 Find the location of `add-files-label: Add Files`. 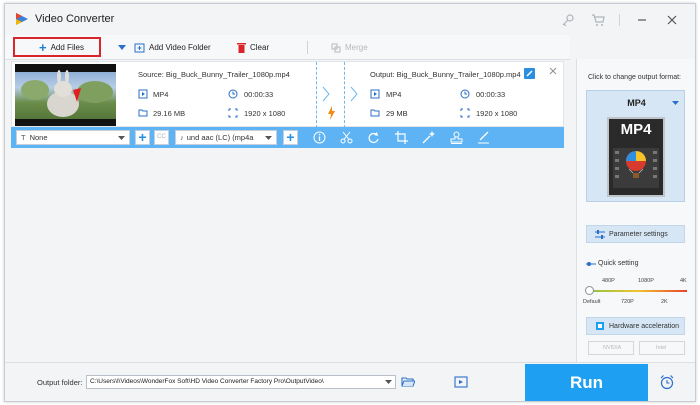

add-files-label: Add Files is located at coordinates (67, 47).